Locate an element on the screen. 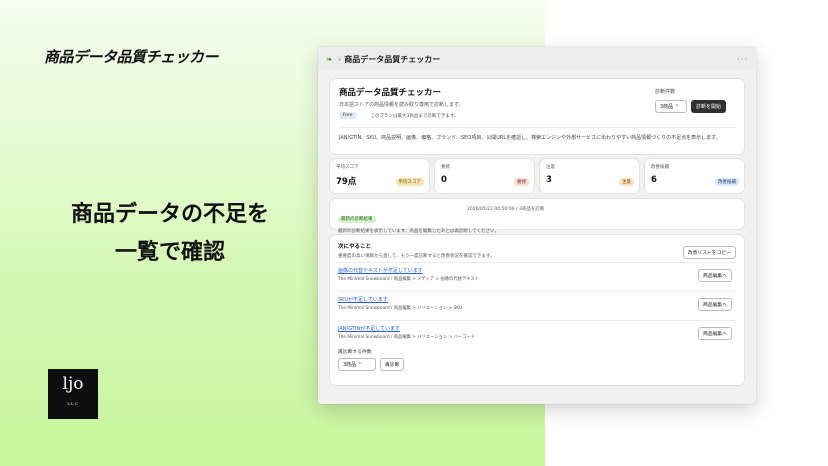 The height and width of the screenshot is (466, 828). stat-label: 注意 is located at coordinates (550, 167).